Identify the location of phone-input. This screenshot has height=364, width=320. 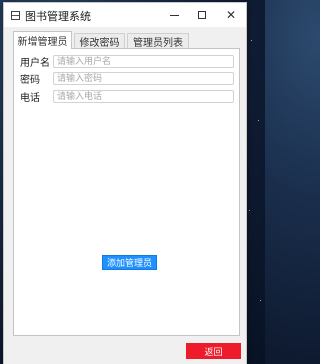
(143, 96).